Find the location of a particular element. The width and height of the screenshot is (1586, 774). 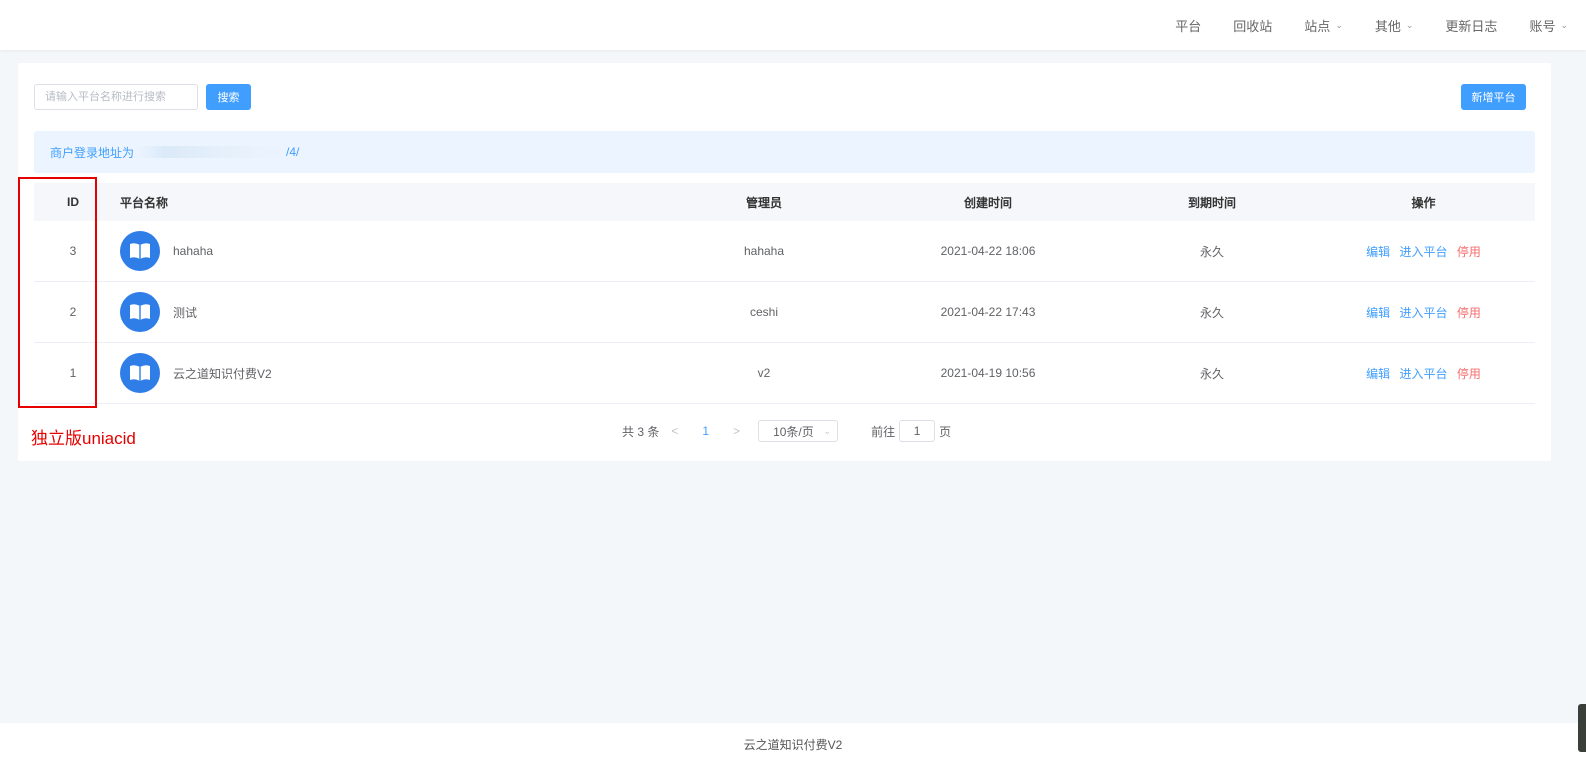

platform-name: 测试 is located at coordinates (185, 312).